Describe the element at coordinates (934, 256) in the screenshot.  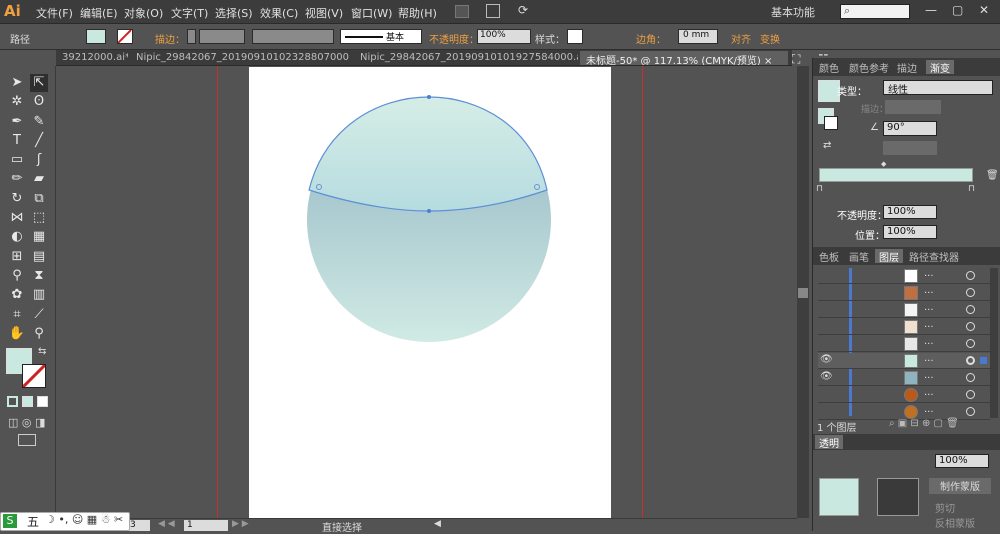
I see `tab-pathfinder: 路径查找器` at that location.